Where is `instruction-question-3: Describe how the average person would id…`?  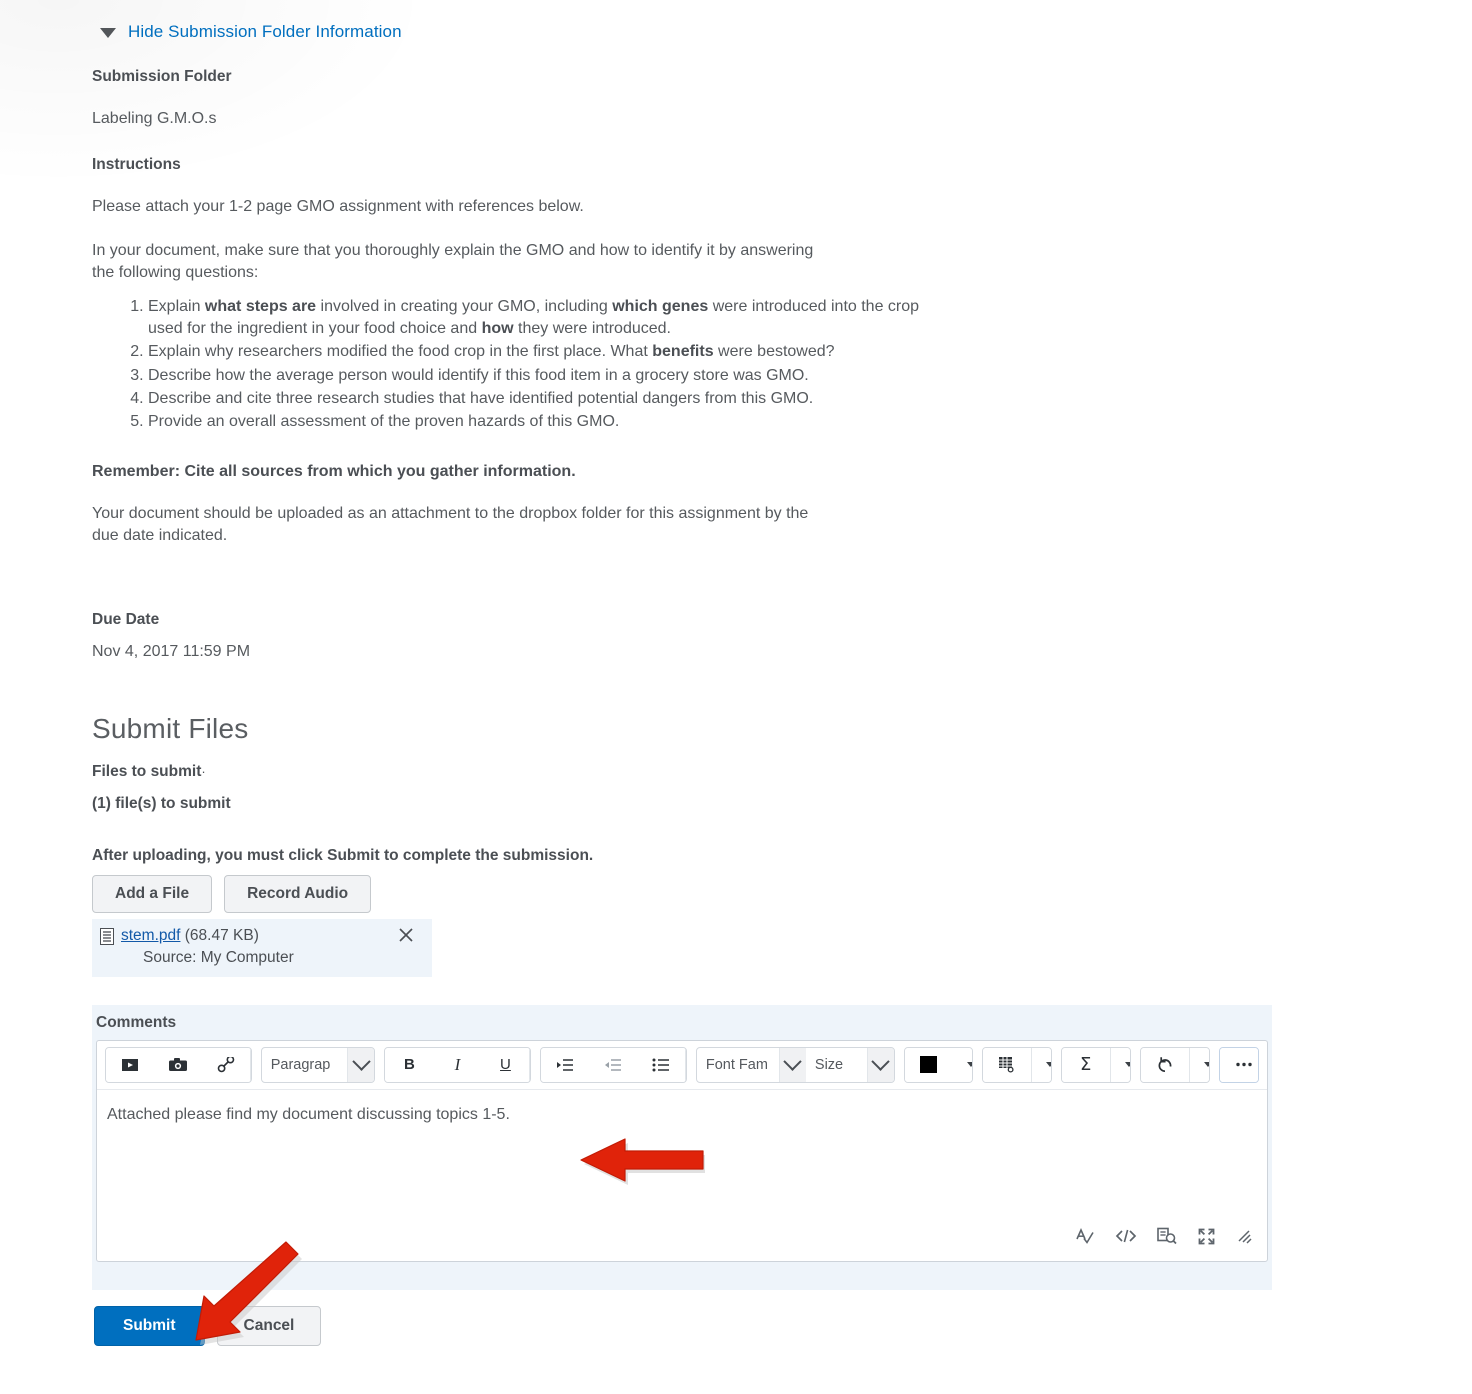
instruction-question-3: Describe how the average person would id… is located at coordinates (543, 376).